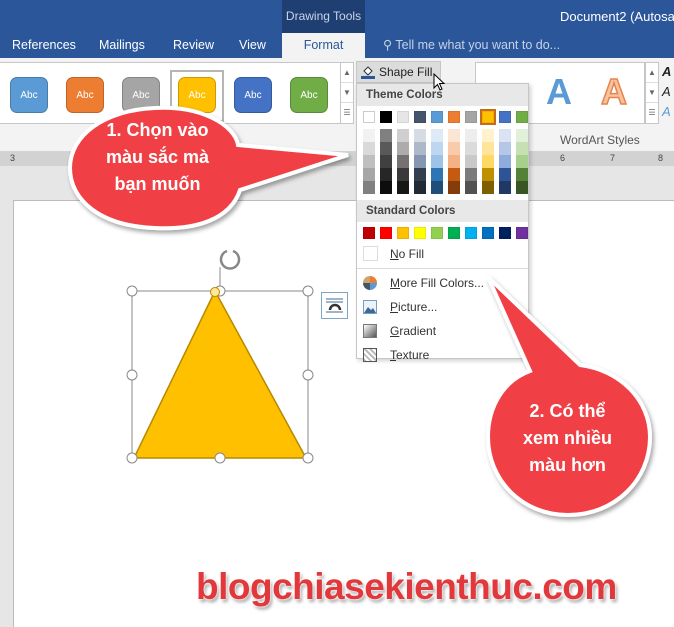  Describe the element at coordinates (230, 259) in the screenshot. I see `rotate-handle-icon` at that location.